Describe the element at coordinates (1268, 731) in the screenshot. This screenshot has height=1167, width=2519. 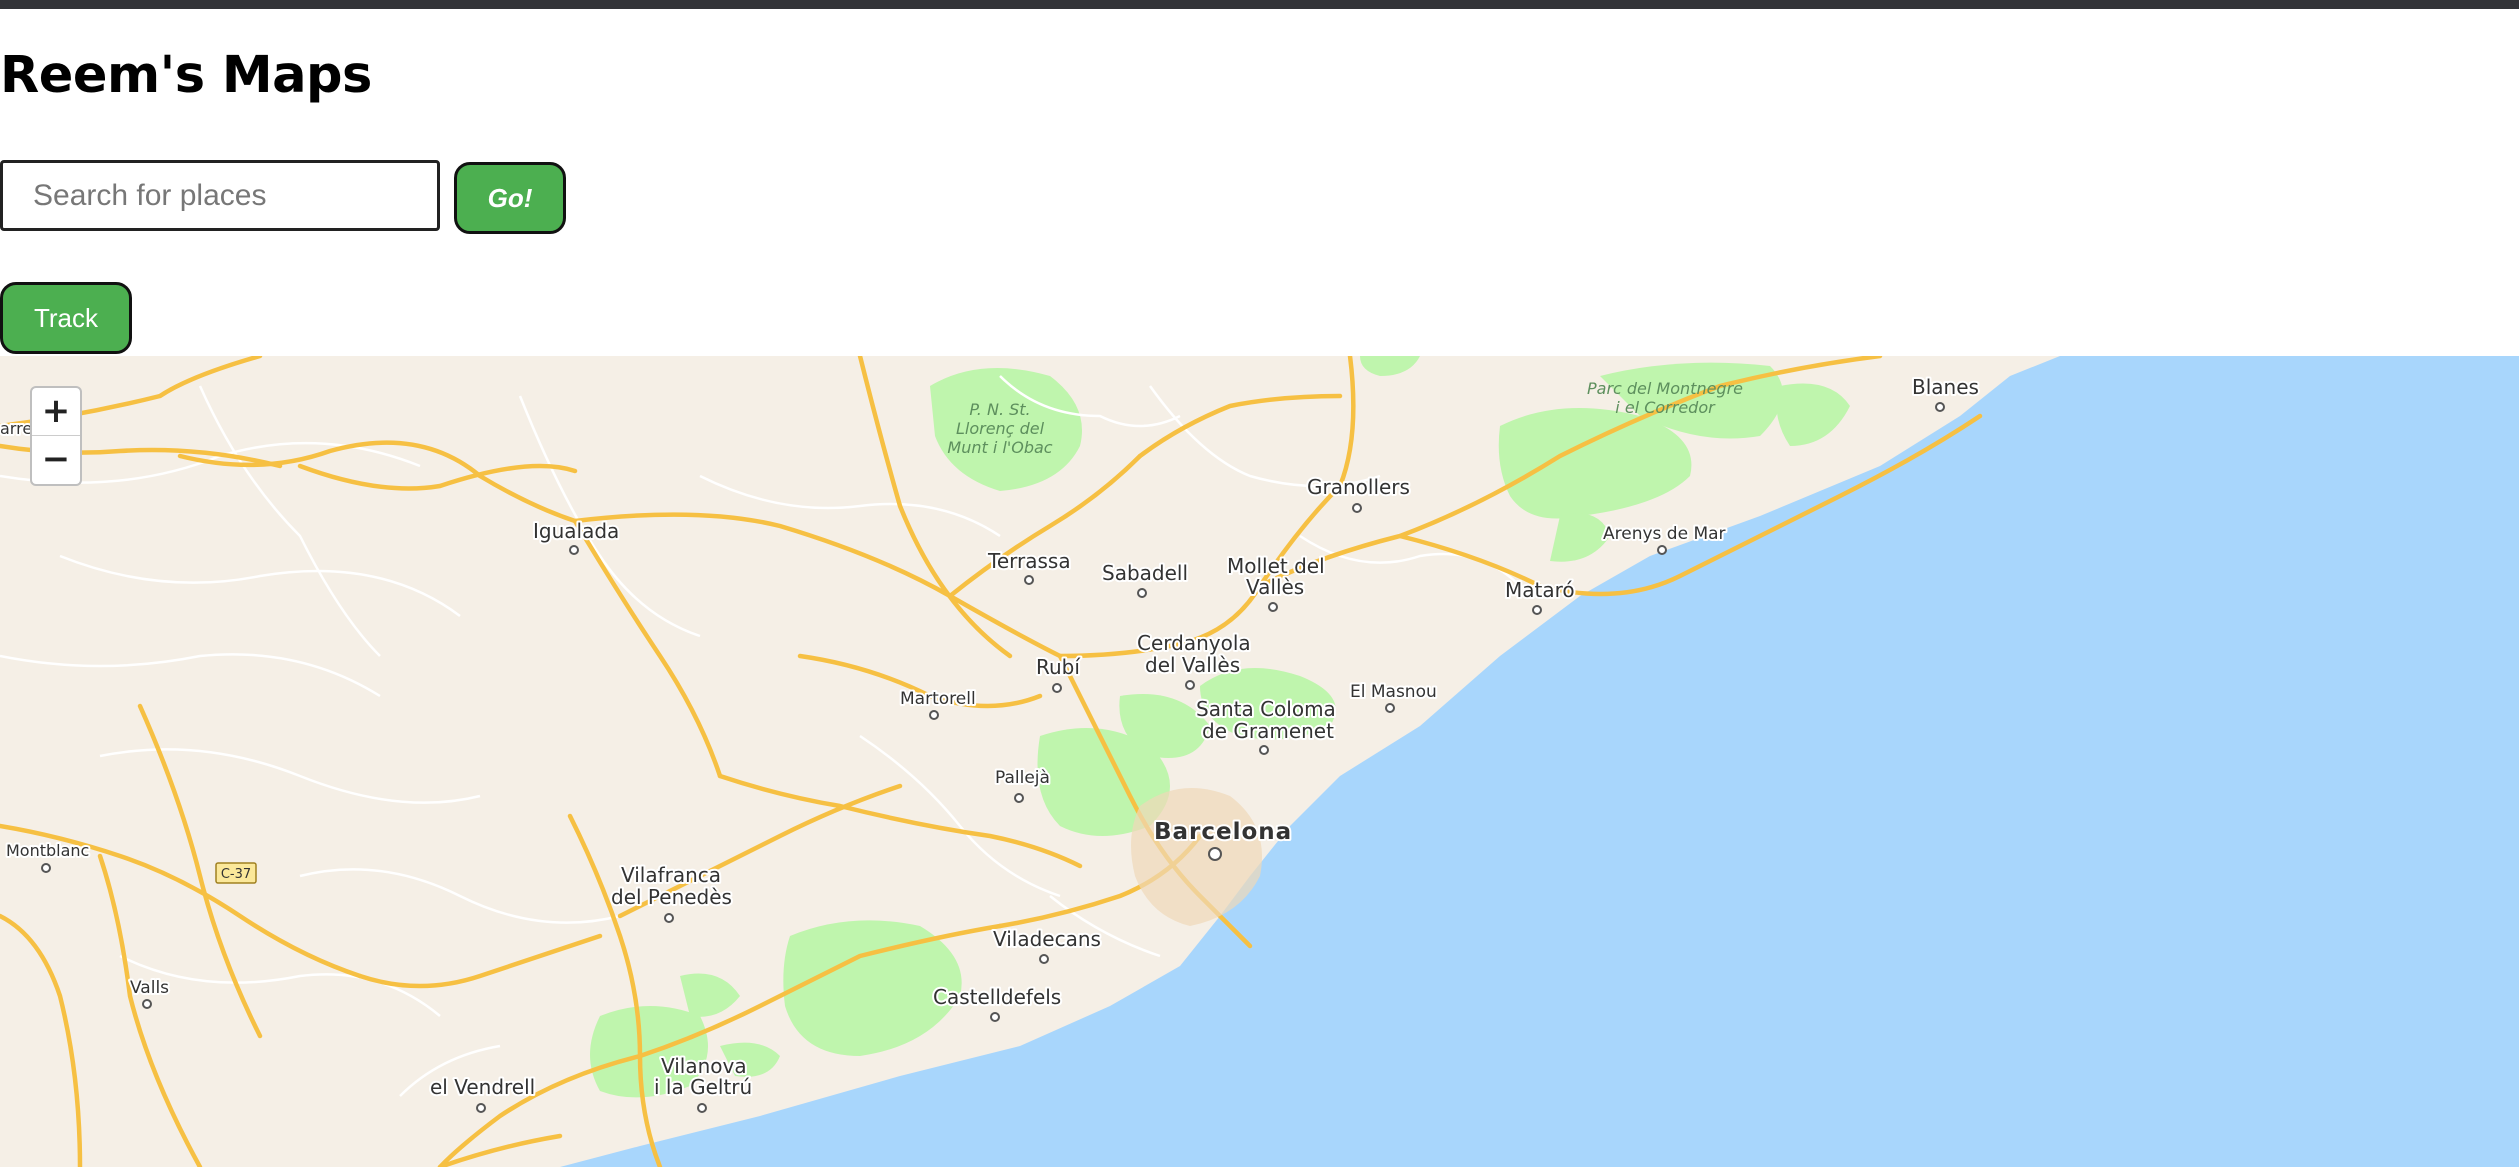
I see `label-santa-coloma-2: de Gramenet` at that location.